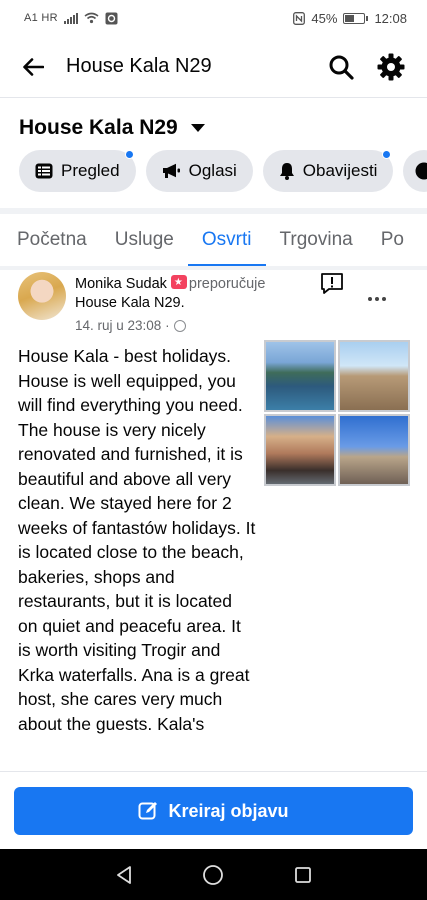 This screenshot has width=427, height=900. What do you see at coordinates (340, 170) in the screenshot?
I see `chip-label: Obavijesti` at bounding box center [340, 170].